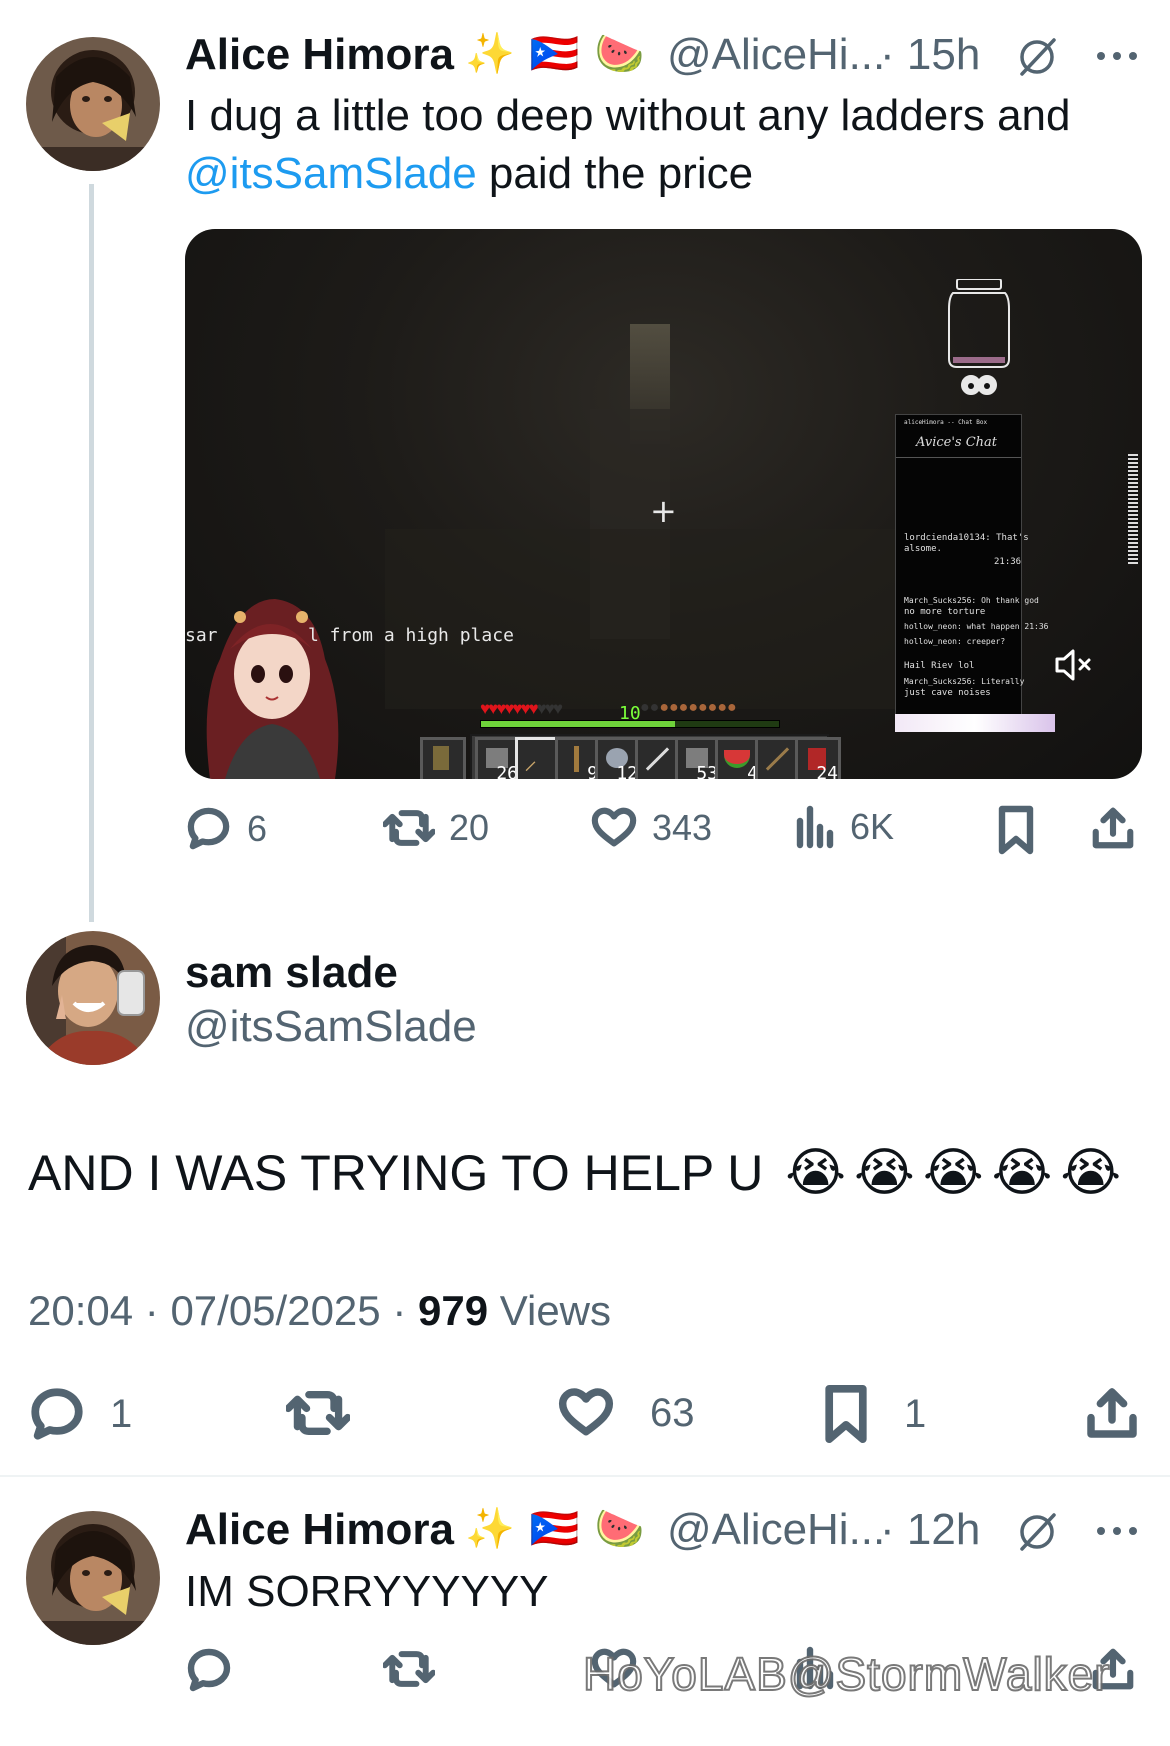  Describe the element at coordinates (121, 1413) in the screenshot. I see `reply-count: 1` at that location.